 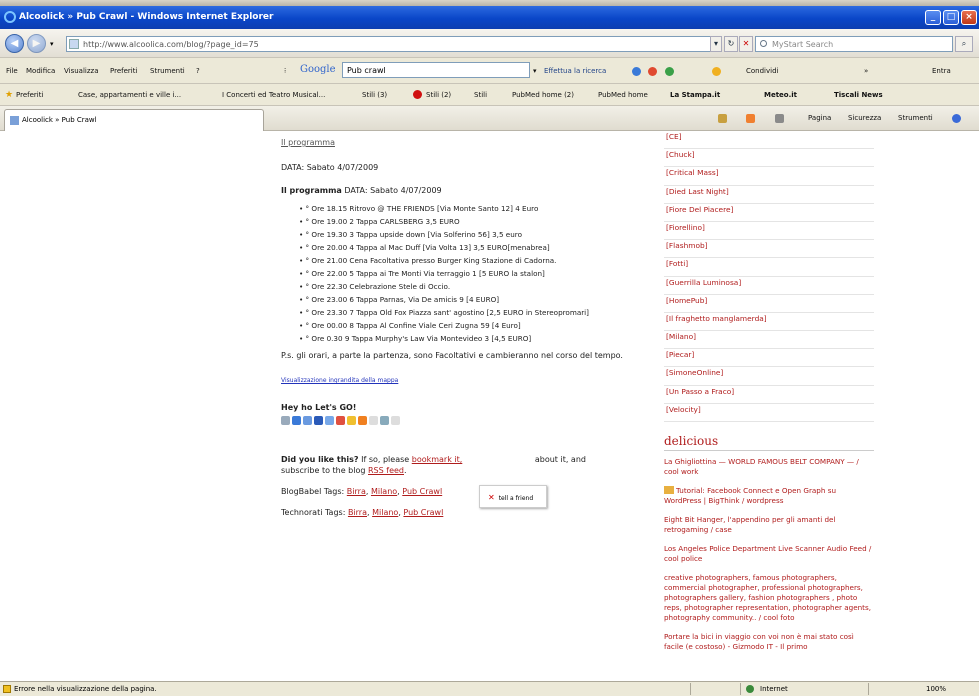 What do you see at coordinates (936, 689) in the screenshot?
I see `zoom-level: 100%` at bounding box center [936, 689].